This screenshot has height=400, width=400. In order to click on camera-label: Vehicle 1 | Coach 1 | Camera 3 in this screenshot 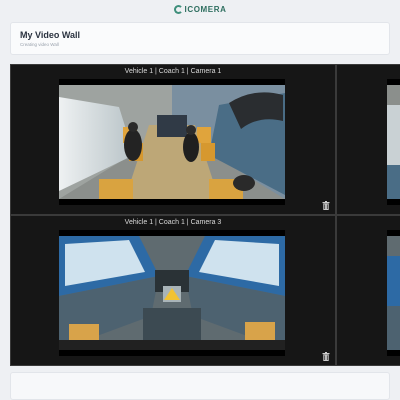, I will do `click(173, 222)`.